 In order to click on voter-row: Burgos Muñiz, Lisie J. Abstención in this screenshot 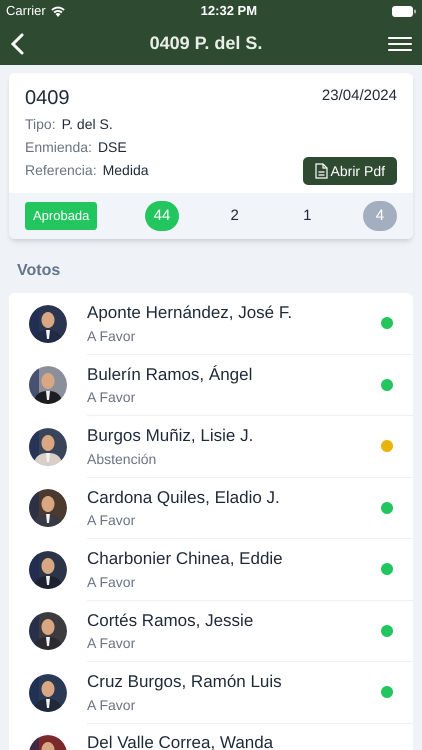, I will do `click(211, 447)`.